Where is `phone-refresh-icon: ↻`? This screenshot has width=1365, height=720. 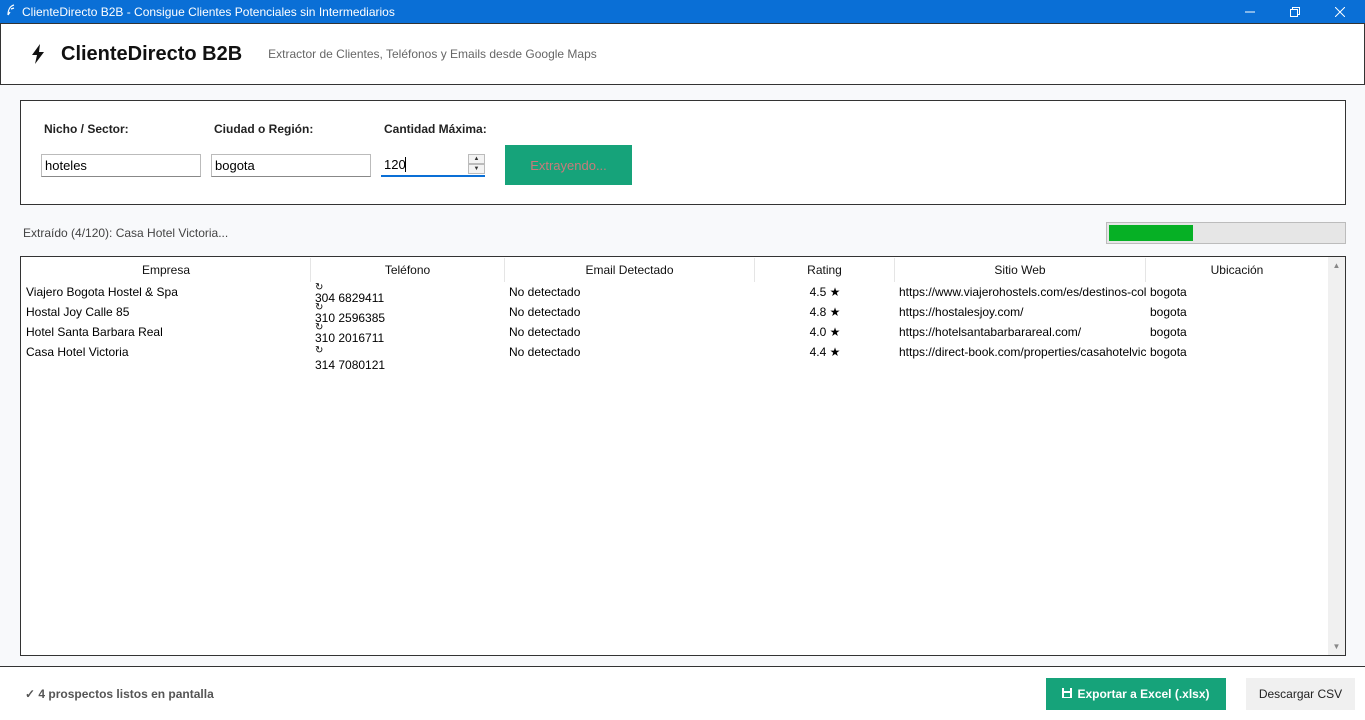
phone-refresh-icon: ↻ is located at coordinates (319, 350).